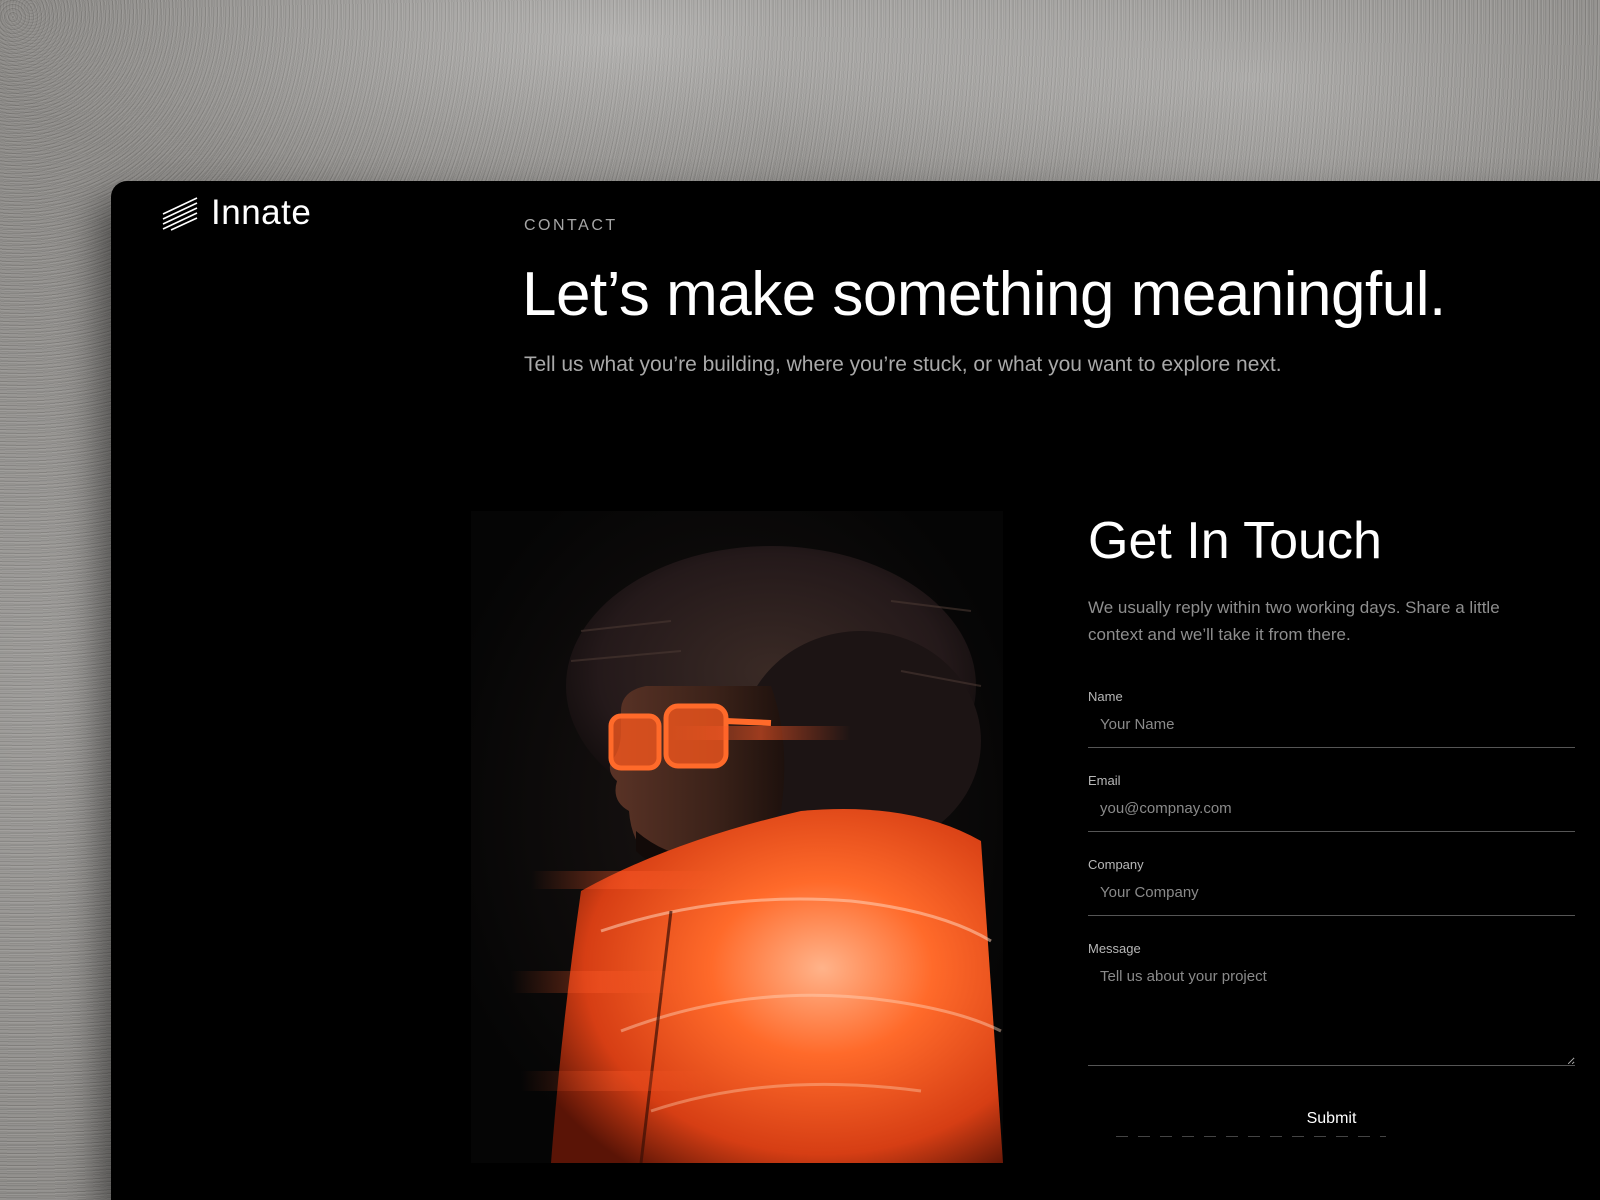 The height and width of the screenshot is (1200, 1600). I want to click on submit-divider, so click(1251, 1136).